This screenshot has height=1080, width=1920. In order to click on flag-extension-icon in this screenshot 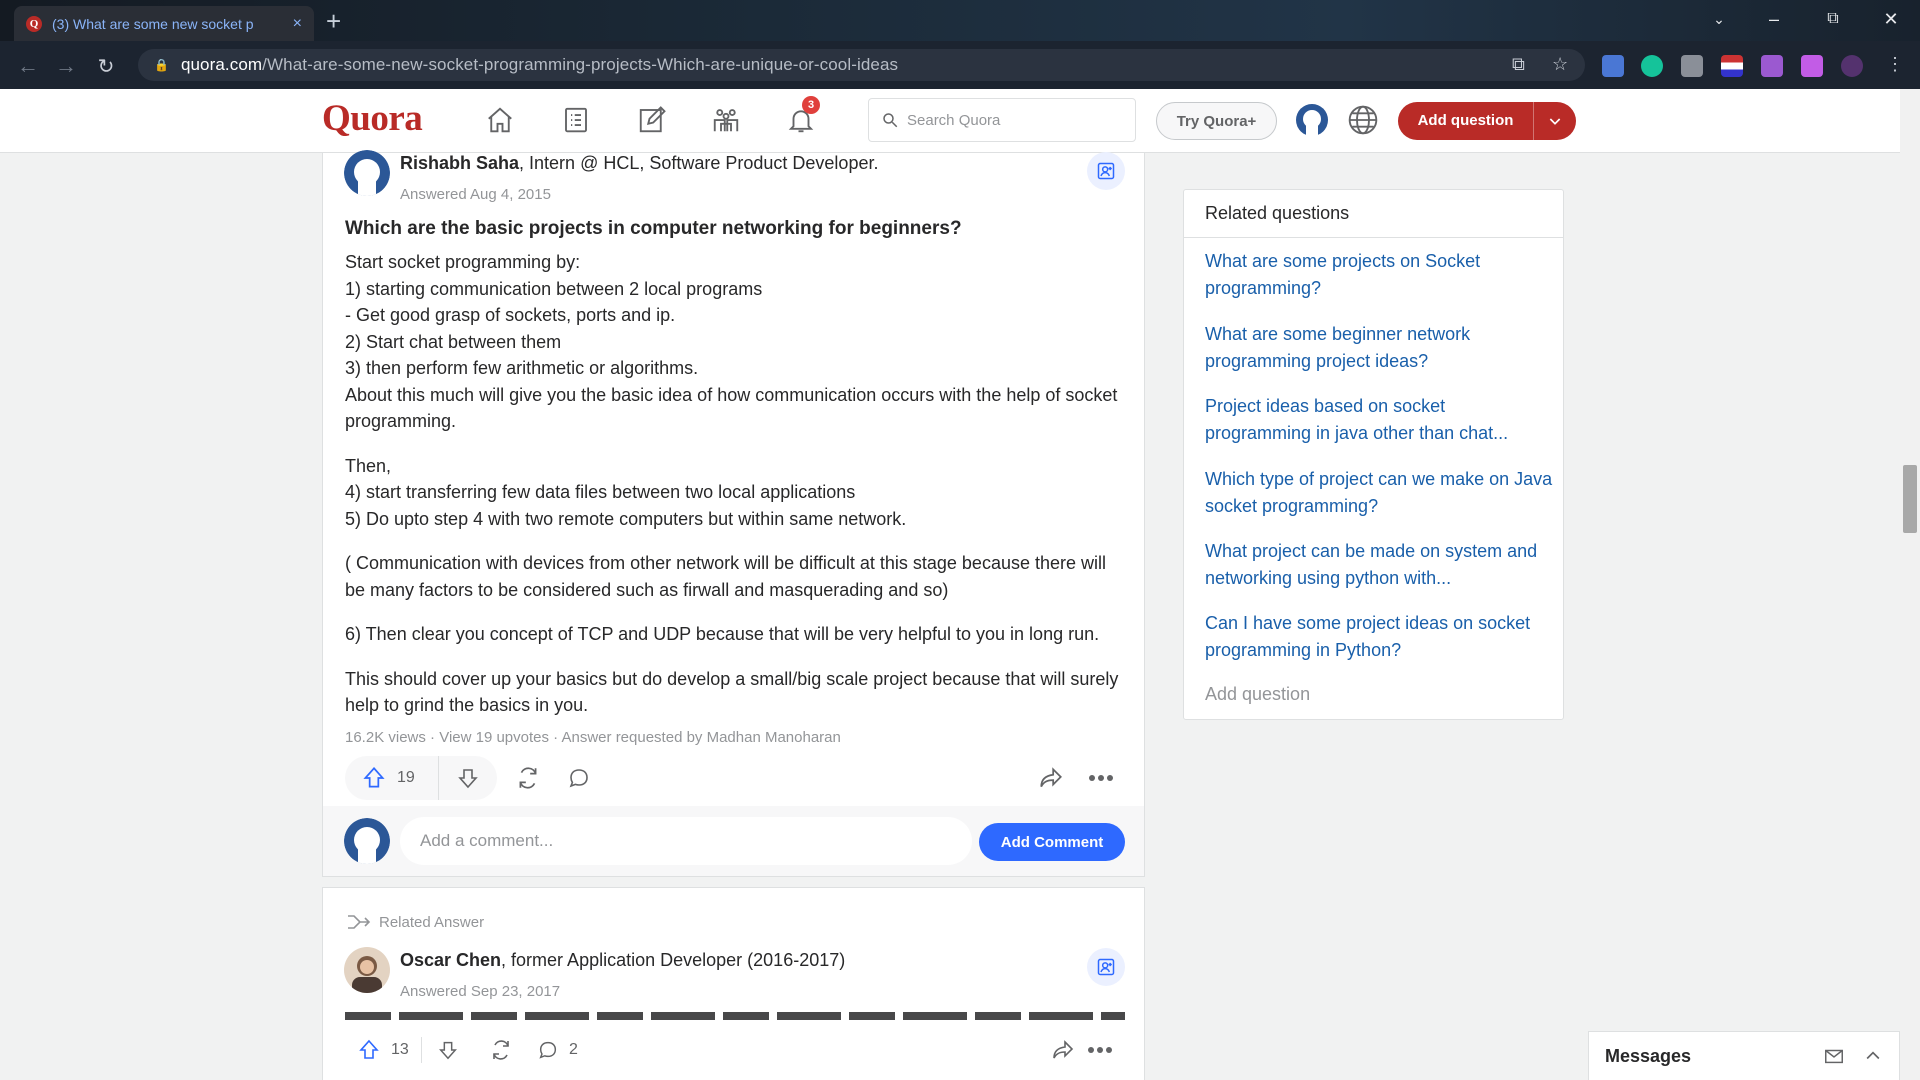, I will do `click(1732, 66)`.